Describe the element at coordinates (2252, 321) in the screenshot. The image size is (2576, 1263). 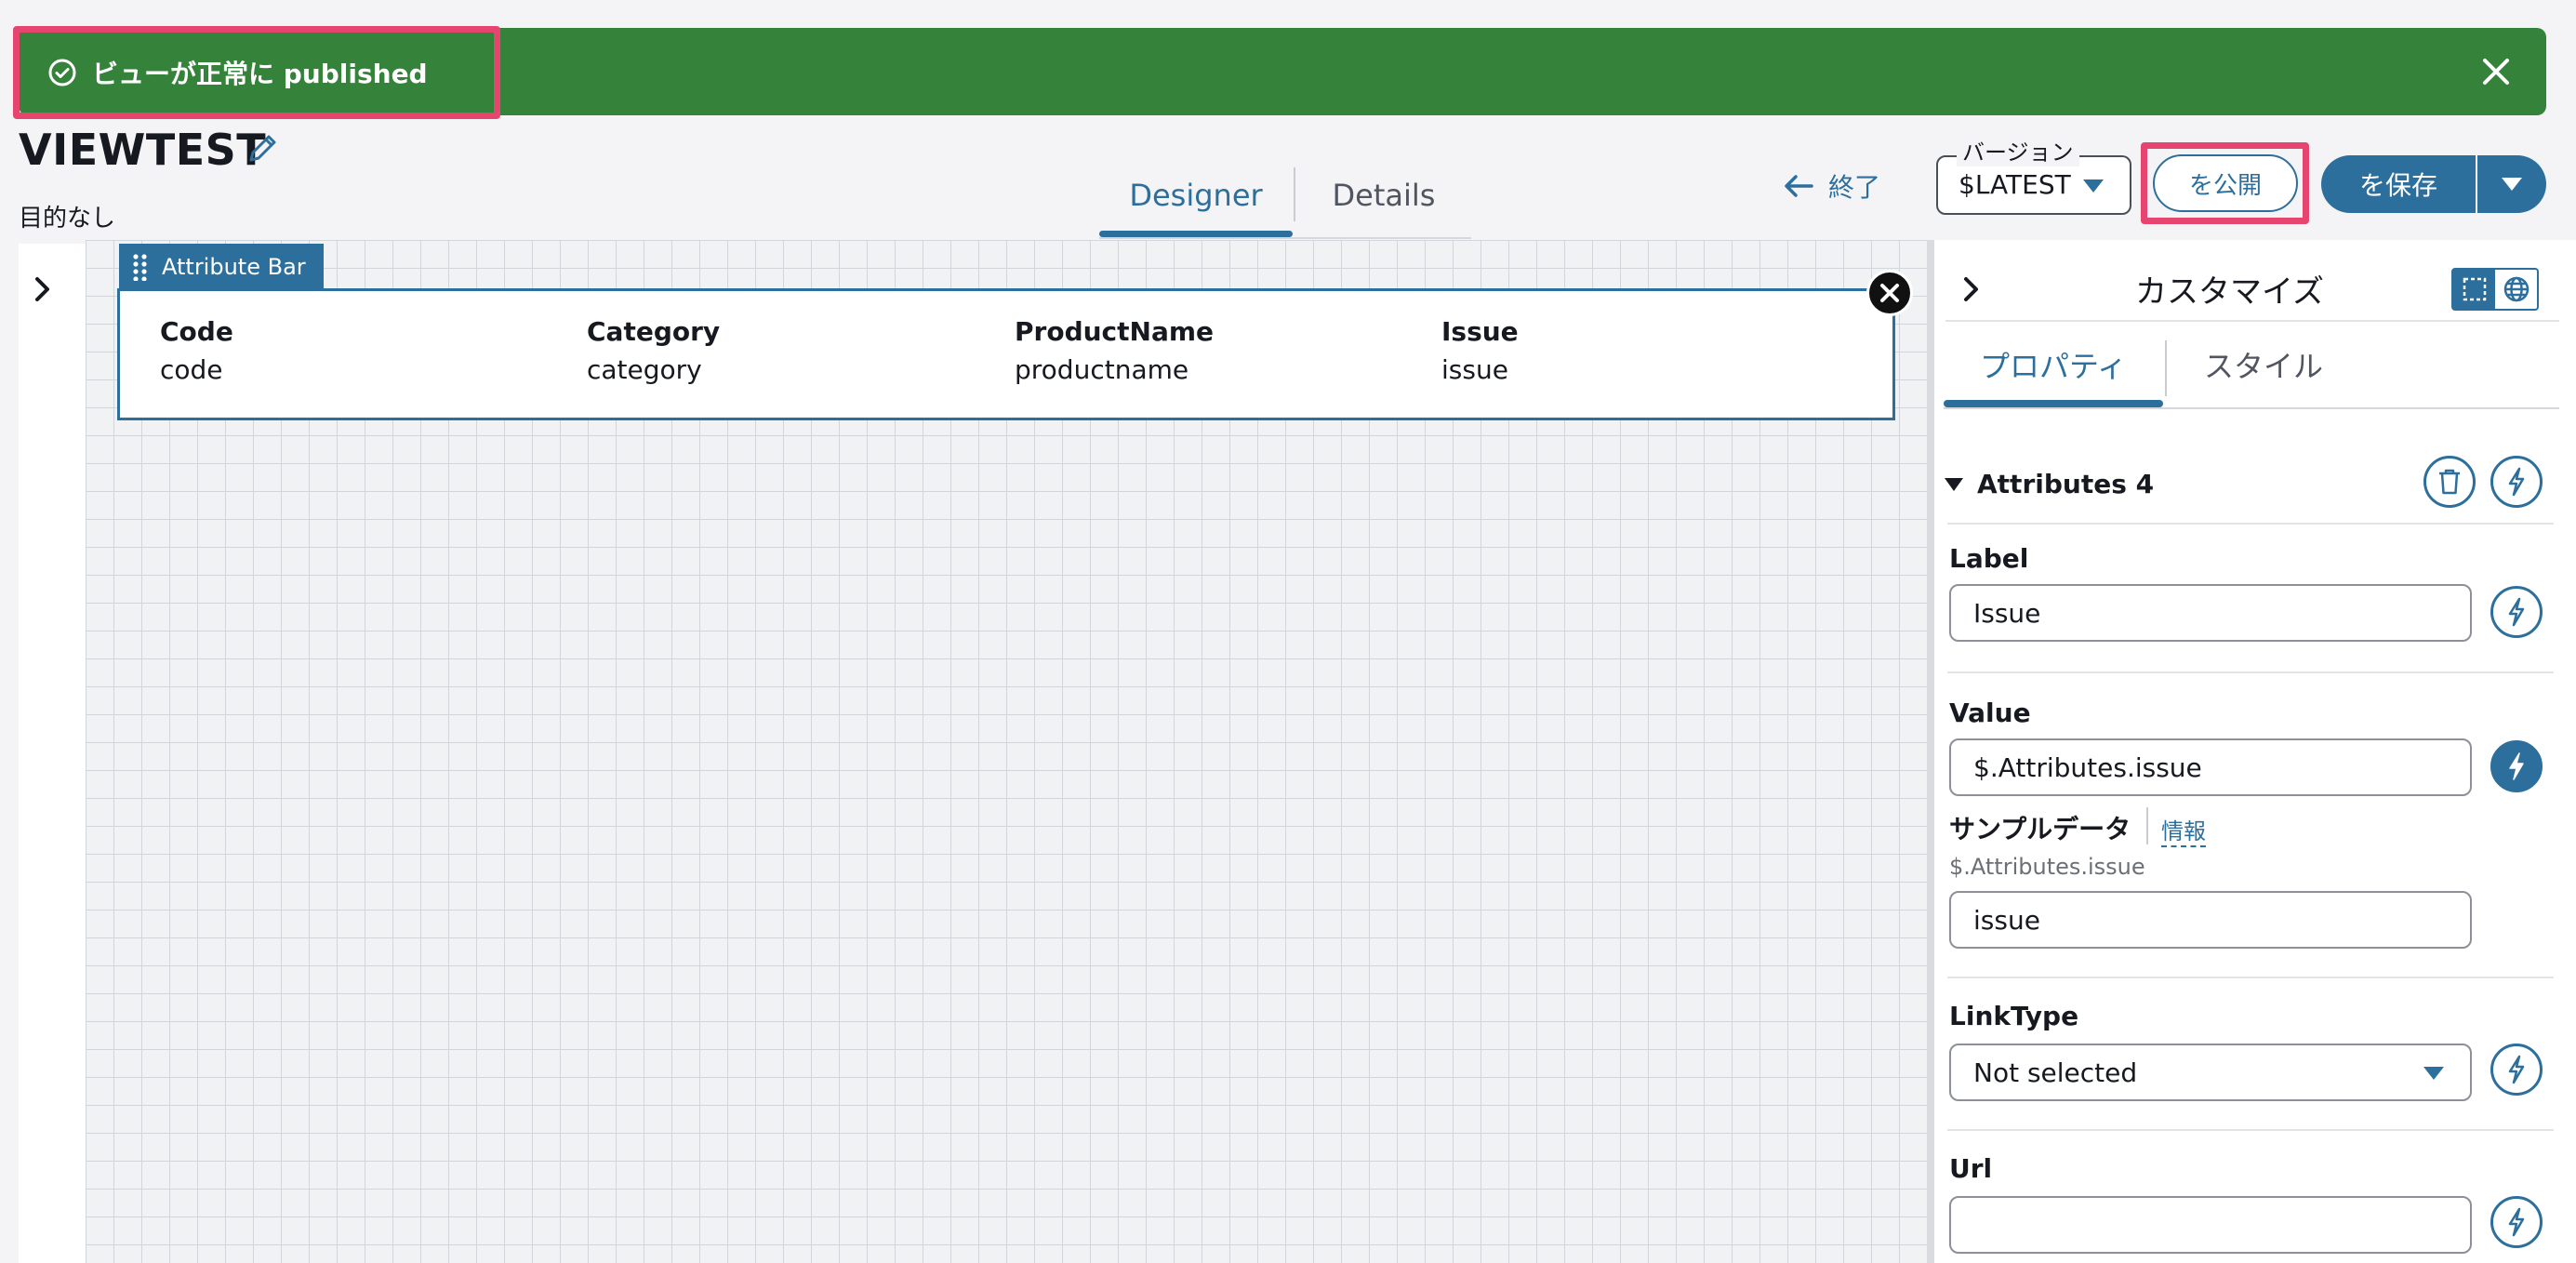
I see `panel-divider` at that location.